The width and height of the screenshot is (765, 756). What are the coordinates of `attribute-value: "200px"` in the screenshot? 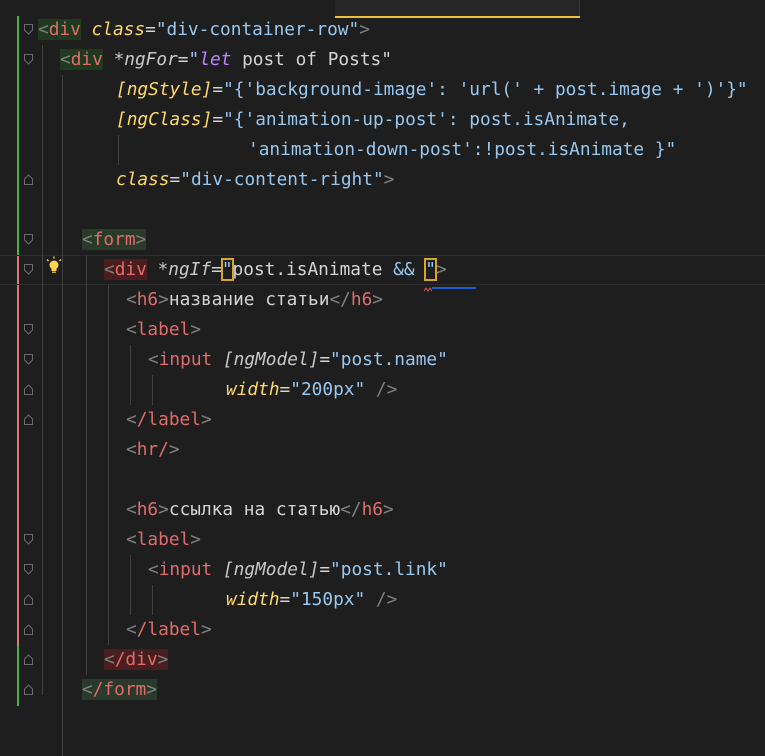 It's located at (328, 389).